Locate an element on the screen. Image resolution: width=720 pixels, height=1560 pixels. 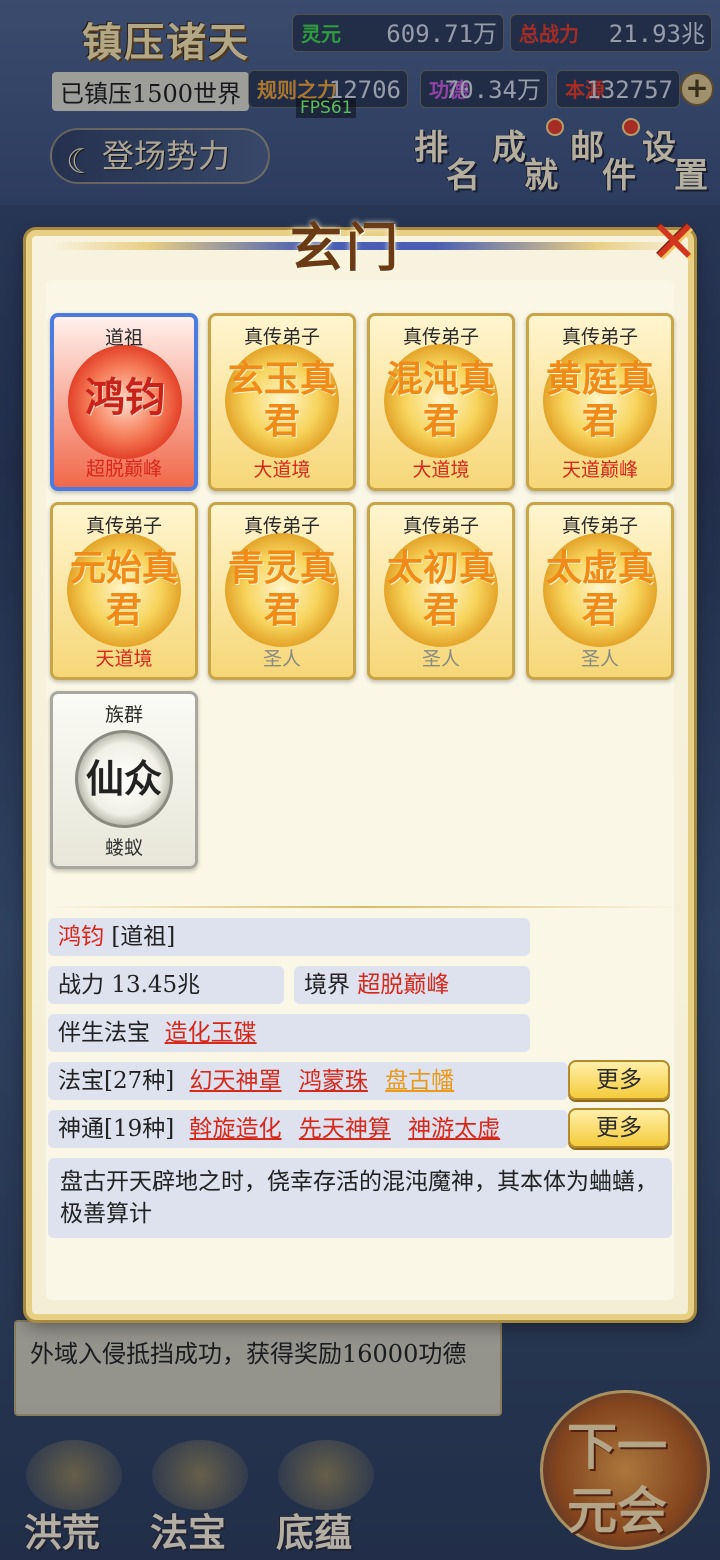
treasure-row: 法宝[27种] 幻天神罩 鸿蒙珠 盘古幡 is located at coordinates (308, 1081).